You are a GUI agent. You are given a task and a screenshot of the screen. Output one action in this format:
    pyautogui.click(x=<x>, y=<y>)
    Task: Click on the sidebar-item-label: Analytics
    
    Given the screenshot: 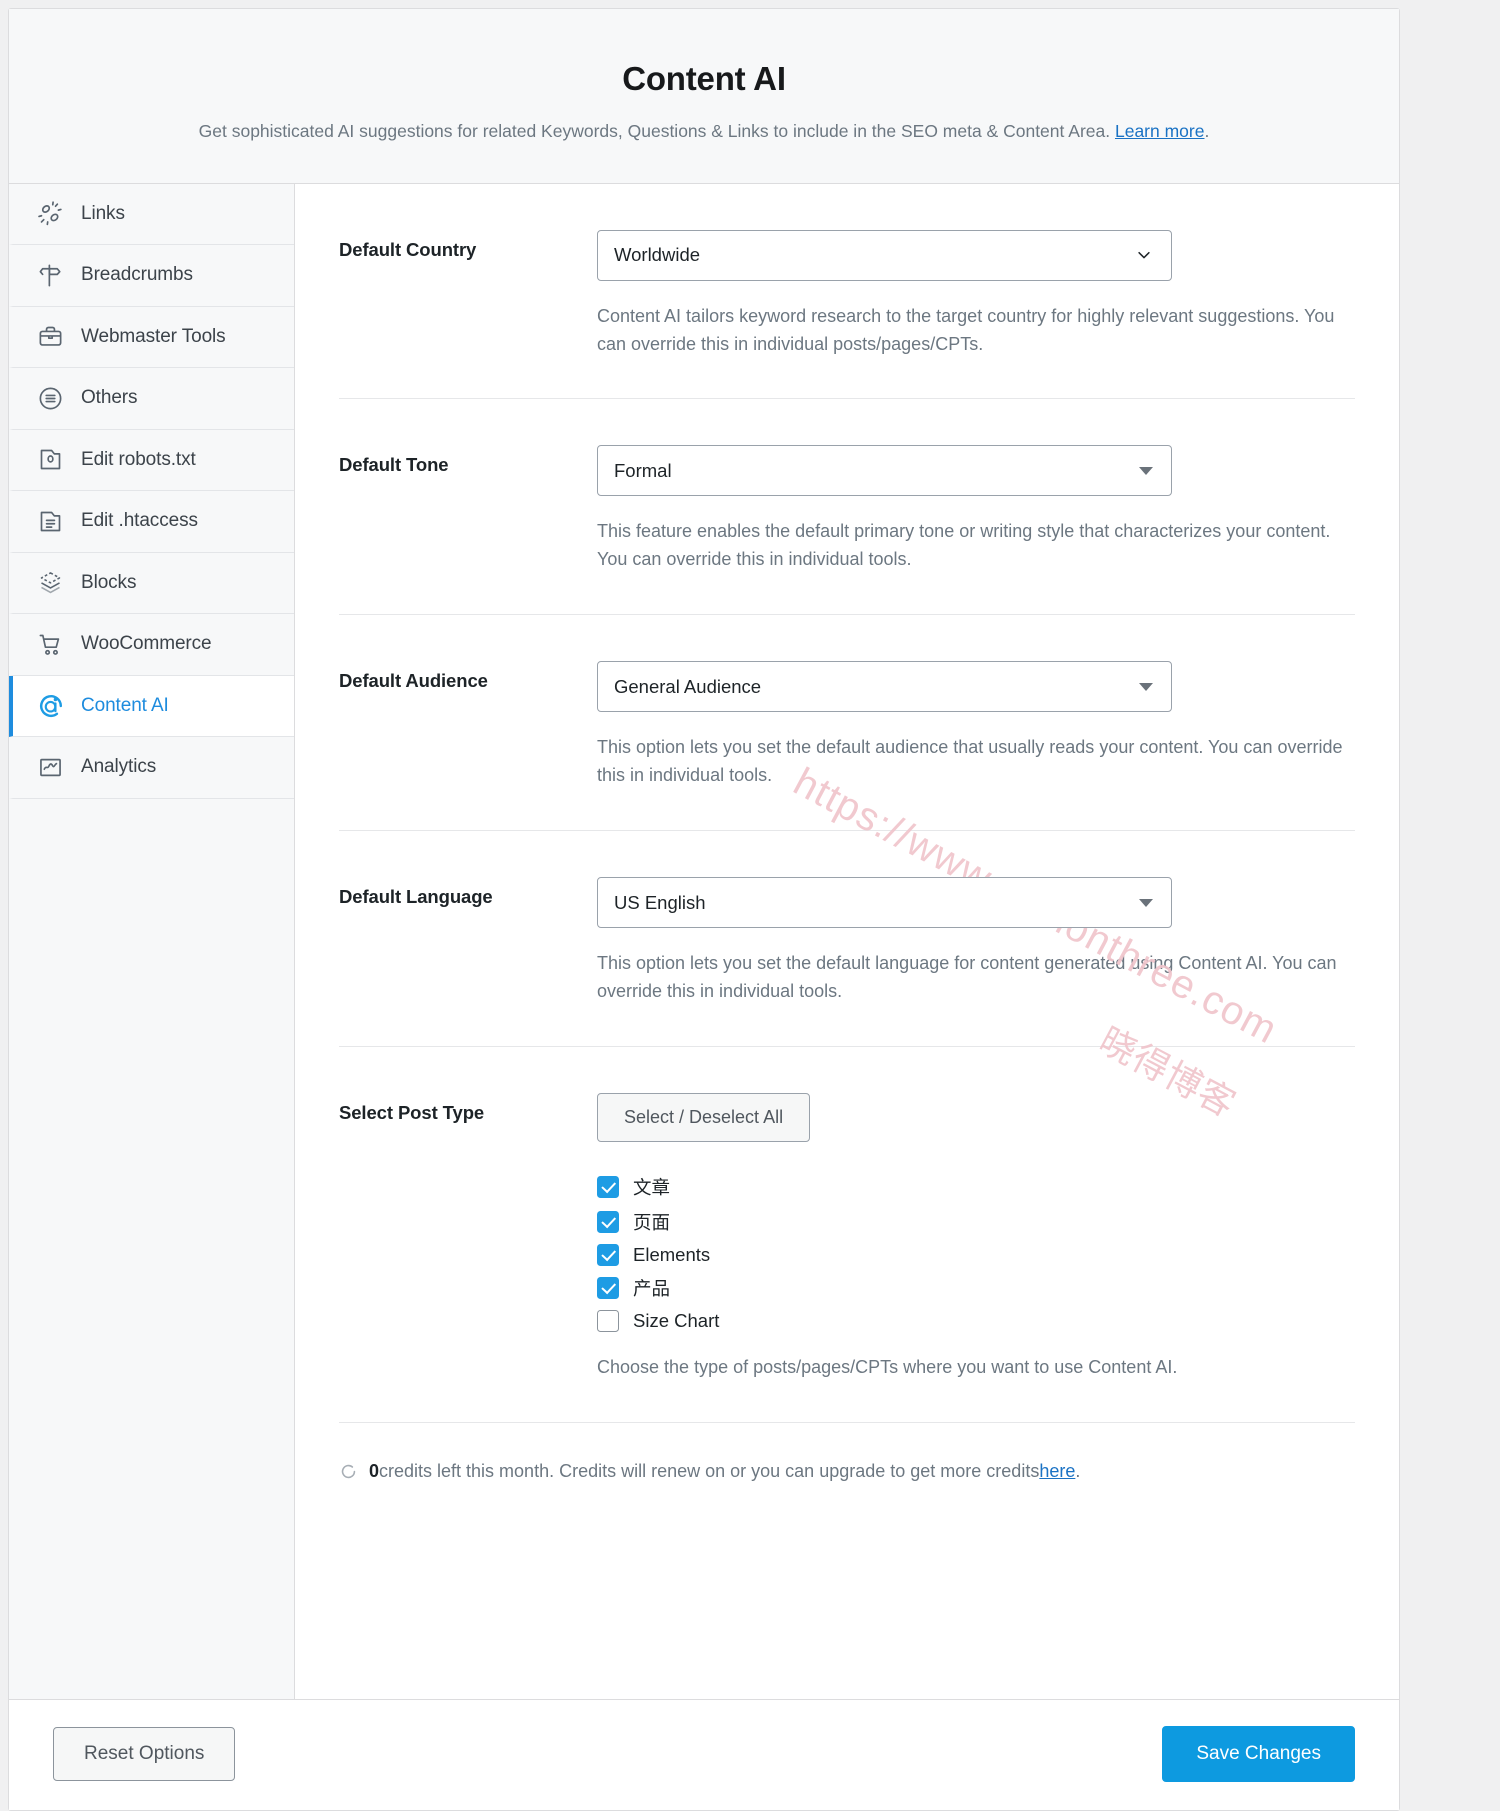 What is the action you would take?
    pyautogui.click(x=119, y=767)
    